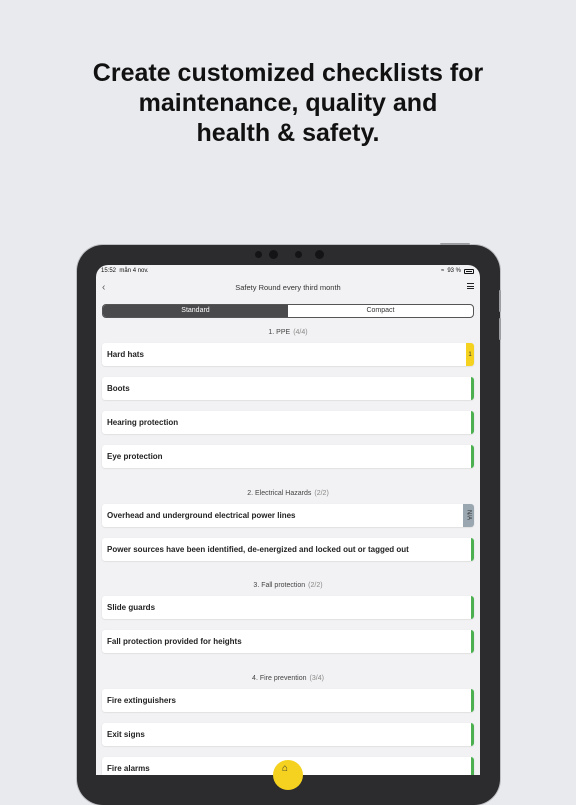 This screenshot has height=805, width=576. What do you see at coordinates (174, 641) in the screenshot?
I see `item-label: Fall protection provided for heights` at bounding box center [174, 641].